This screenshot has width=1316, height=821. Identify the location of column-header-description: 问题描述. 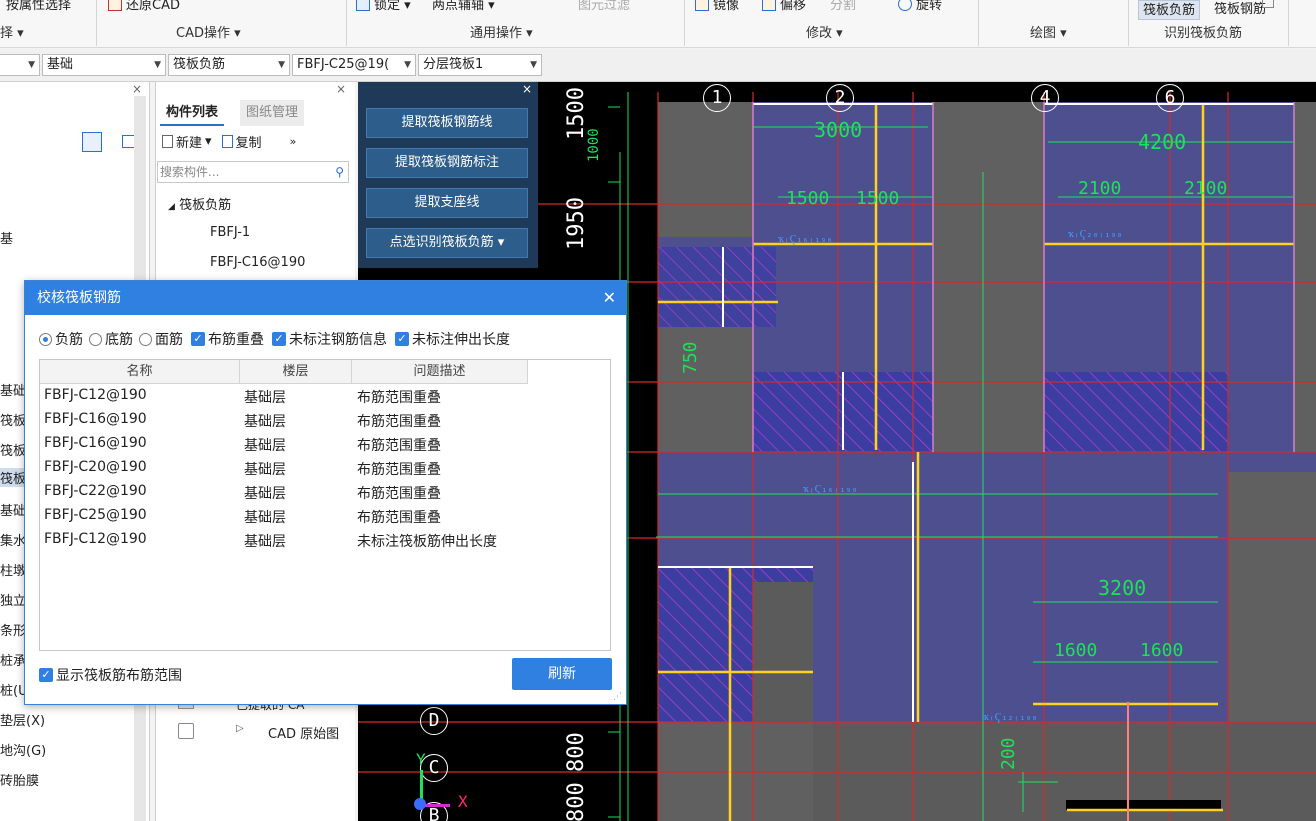
(440, 372).